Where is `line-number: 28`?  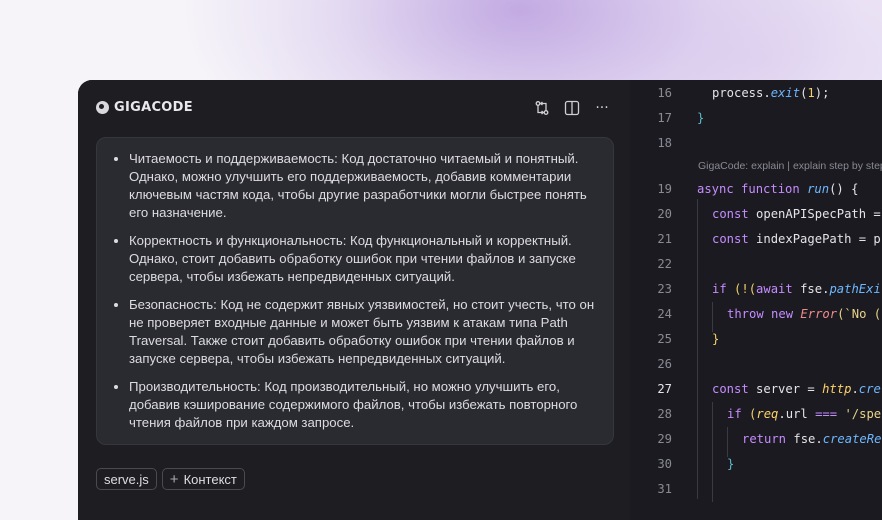
line-number: 28 is located at coordinates (664, 414).